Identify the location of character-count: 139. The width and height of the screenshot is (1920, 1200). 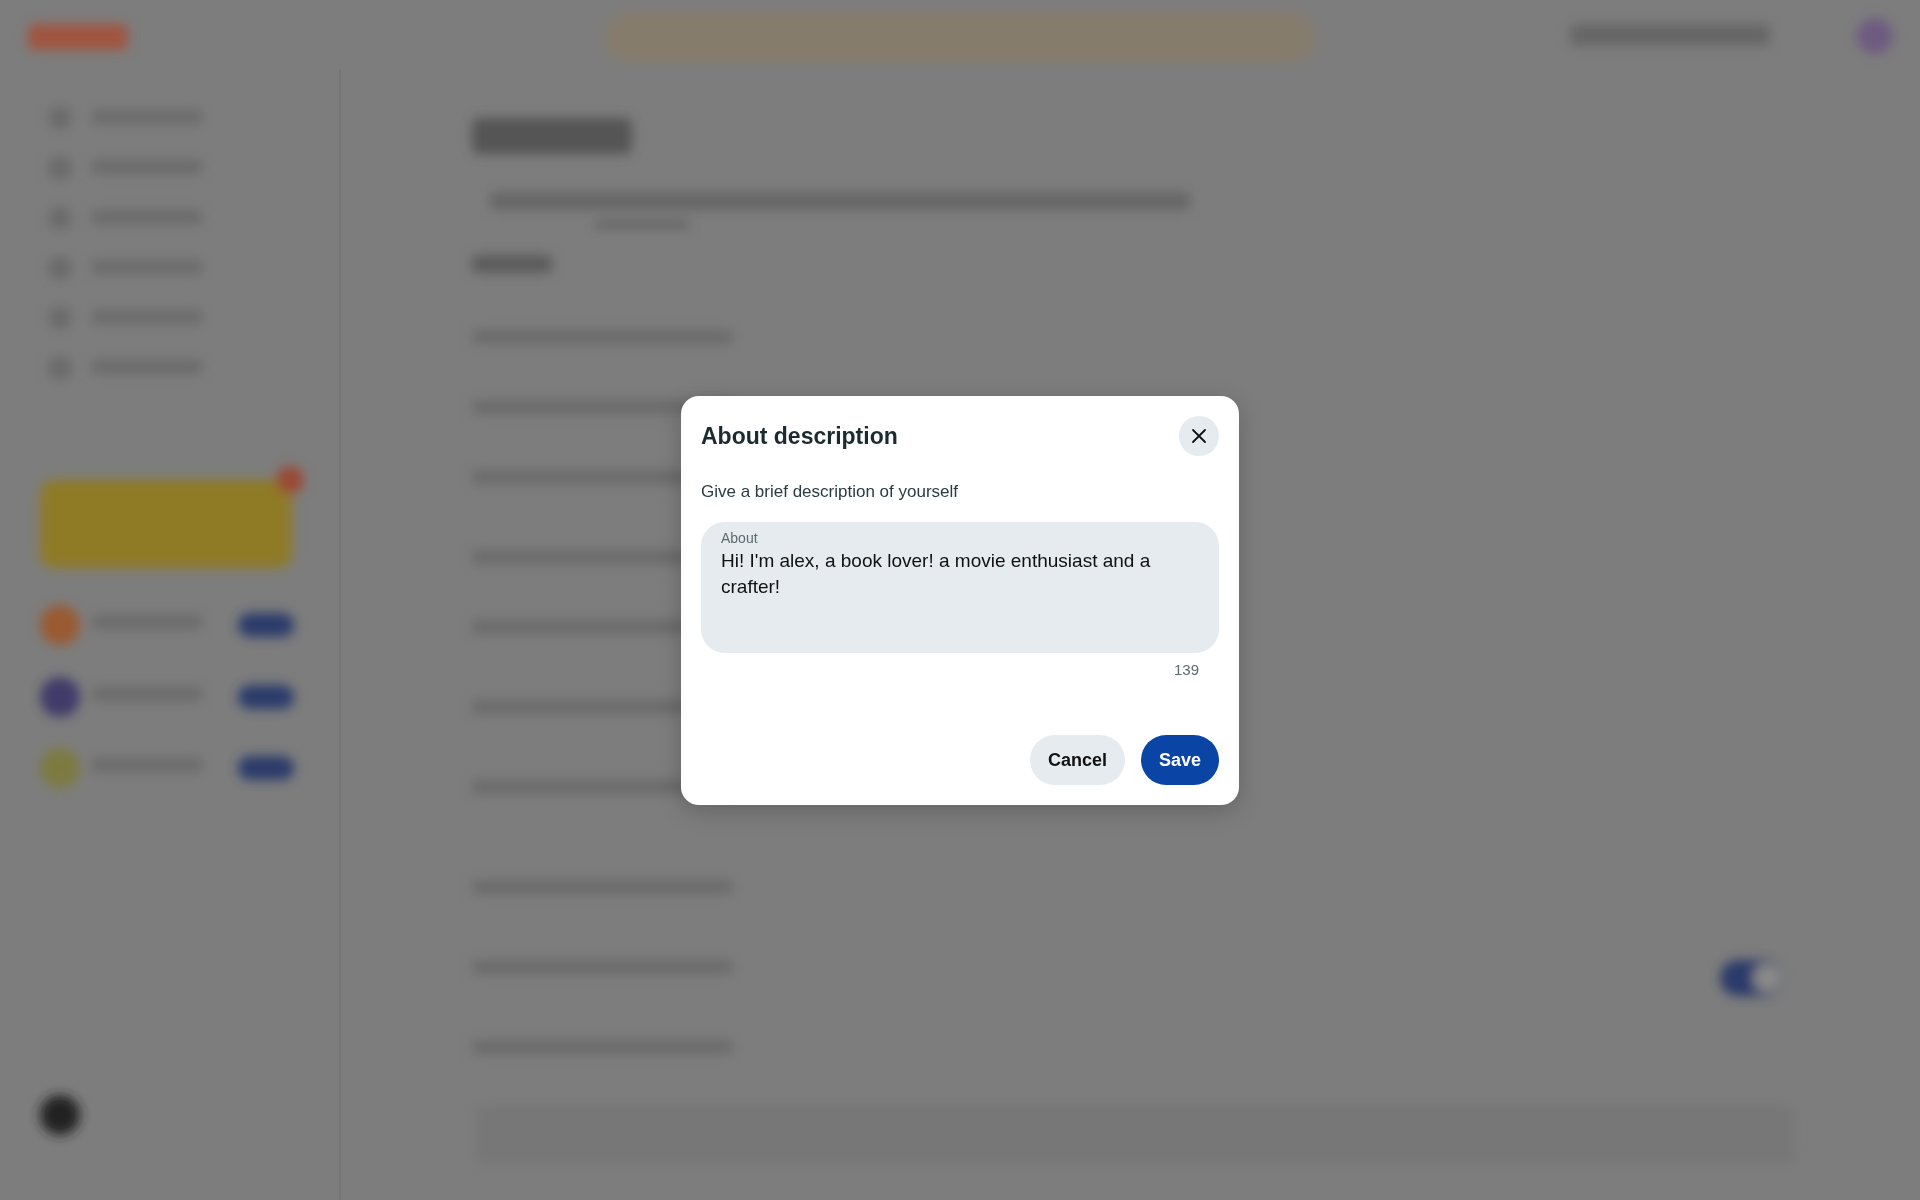
(1186, 669).